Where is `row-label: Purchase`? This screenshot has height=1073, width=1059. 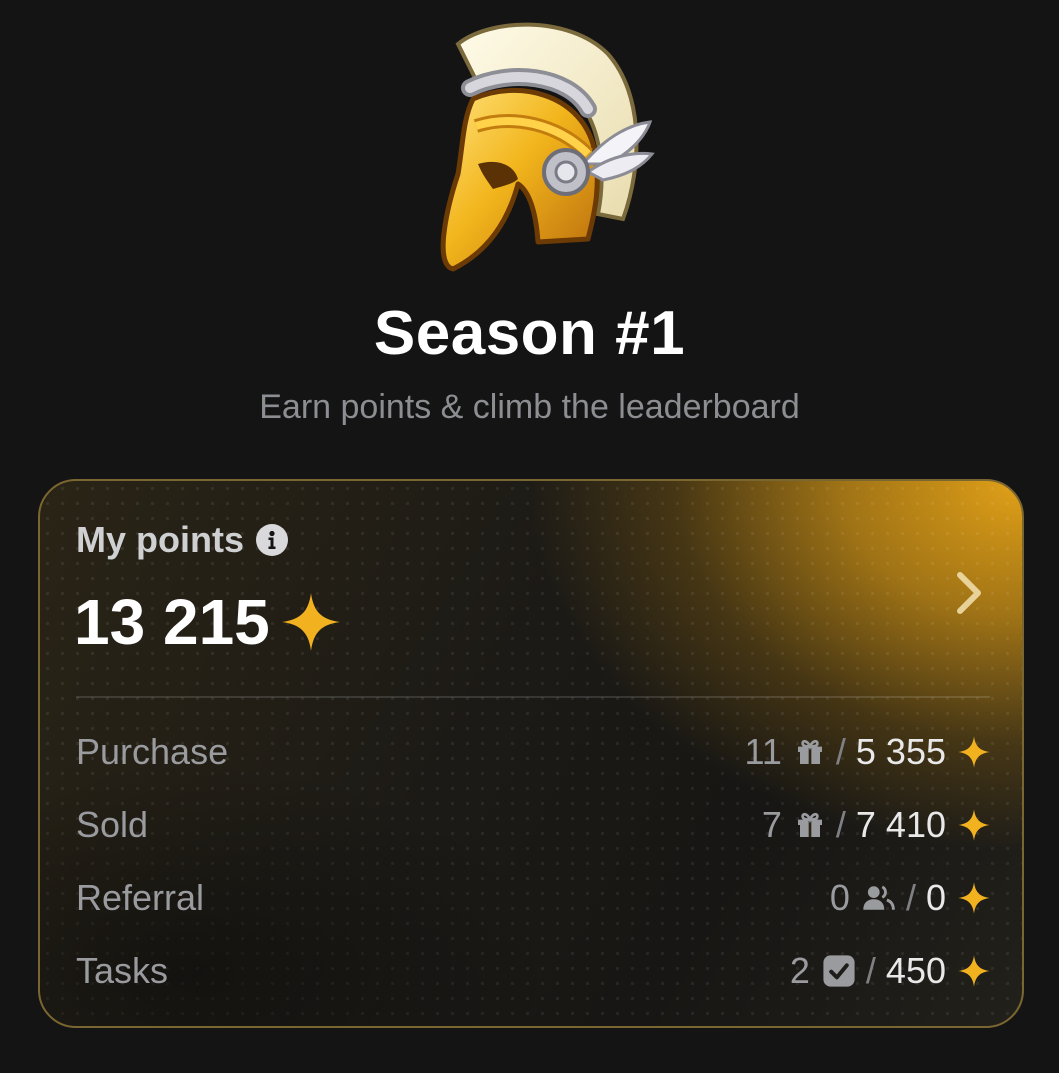
row-label: Purchase is located at coordinates (152, 751).